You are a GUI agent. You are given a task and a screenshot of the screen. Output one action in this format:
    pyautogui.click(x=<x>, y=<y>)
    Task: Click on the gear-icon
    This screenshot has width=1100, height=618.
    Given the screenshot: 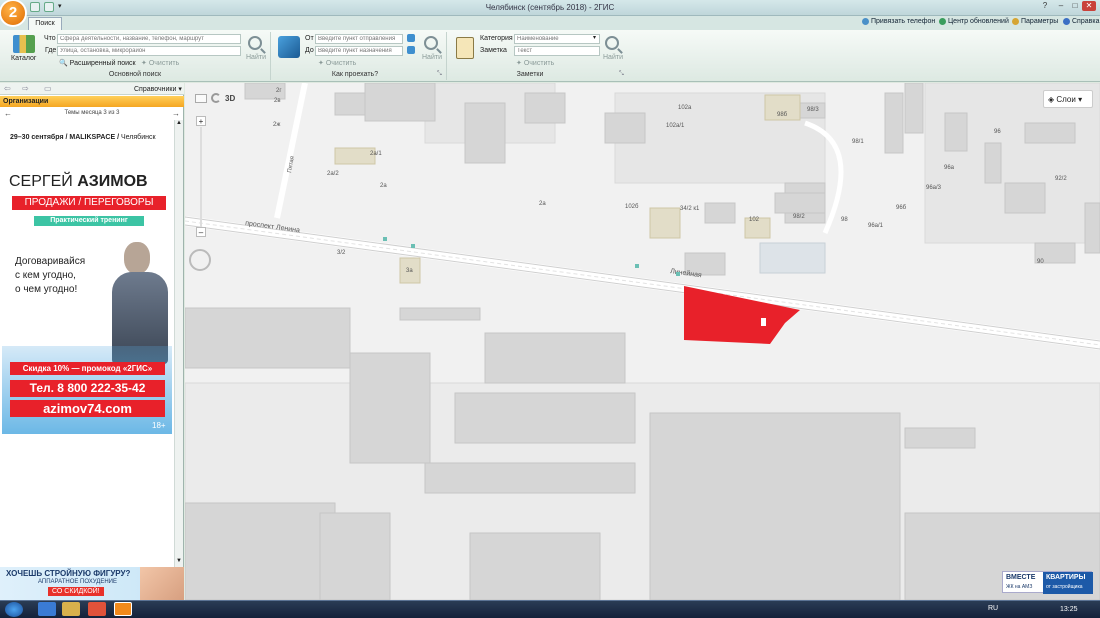 What is the action you would take?
    pyautogui.click(x=1015, y=21)
    